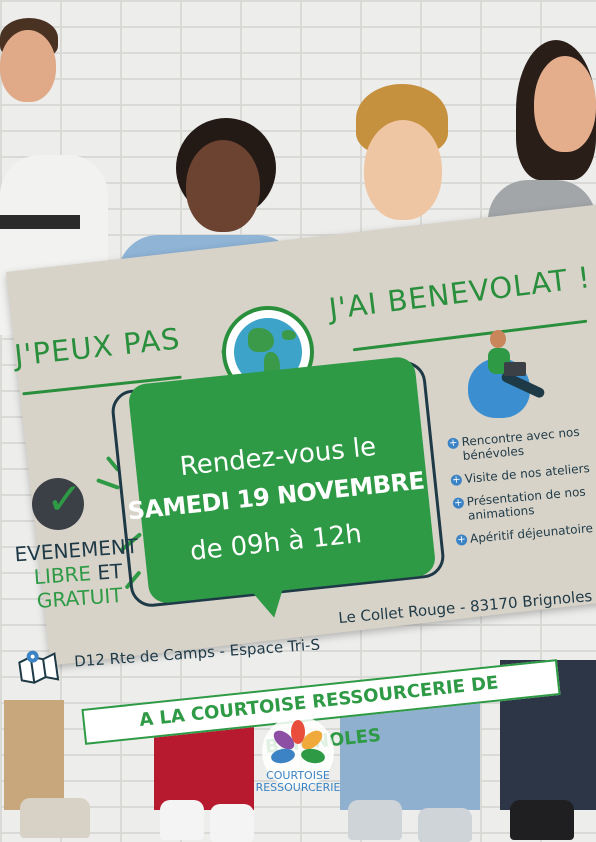 The width and height of the screenshot is (596, 842). What do you see at coordinates (519, 503) in the screenshot?
I see `list-item: + Présentation de nos animations` at bounding box center [519, 503].